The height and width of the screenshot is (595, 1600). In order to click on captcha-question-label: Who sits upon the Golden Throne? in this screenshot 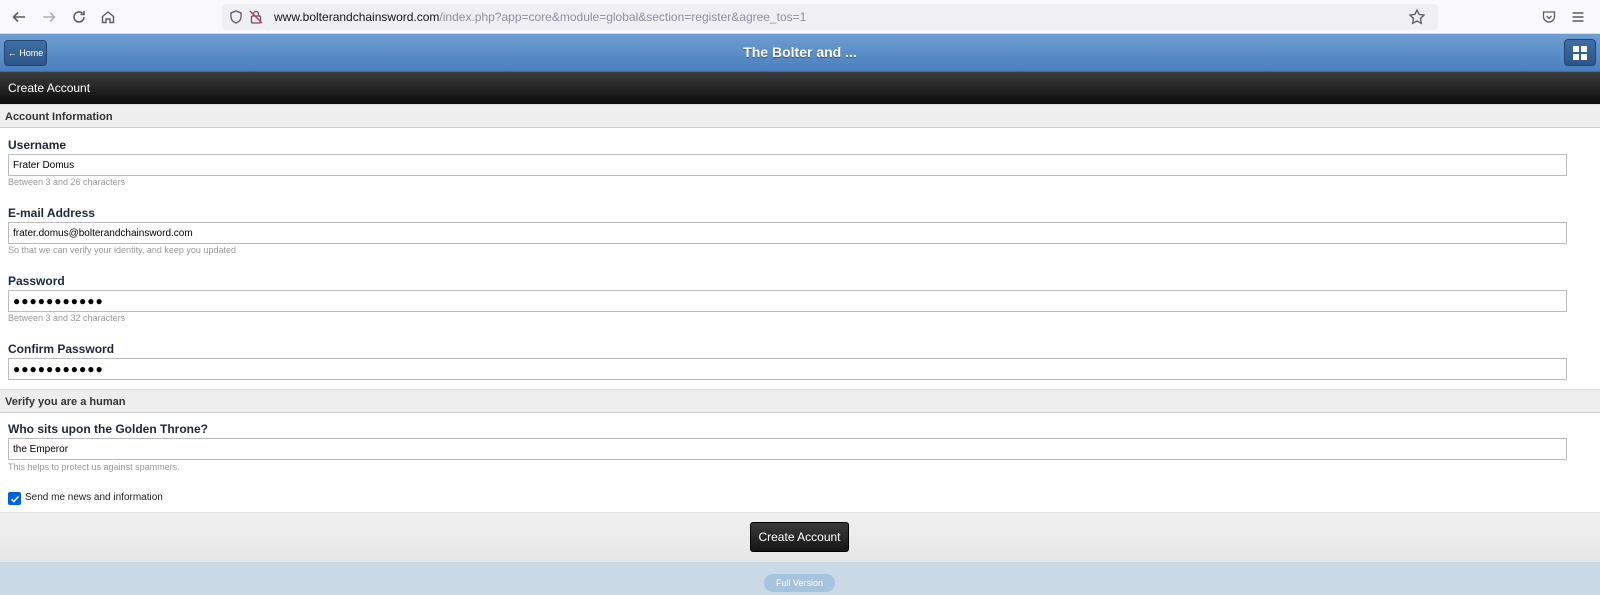, I will do `click(108, 429)`.